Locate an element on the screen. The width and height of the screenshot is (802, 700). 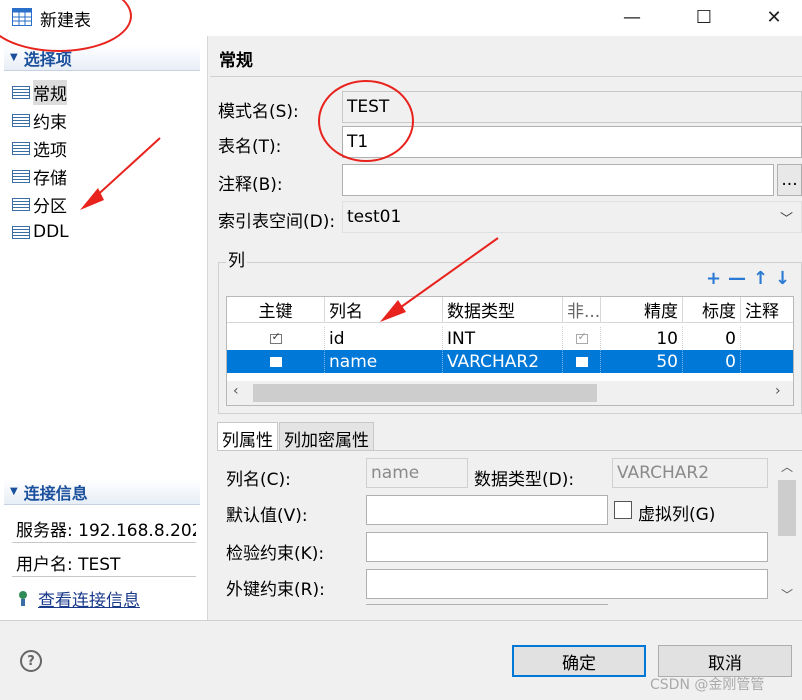
annotation-arrows is located at coordinates (289, 229).